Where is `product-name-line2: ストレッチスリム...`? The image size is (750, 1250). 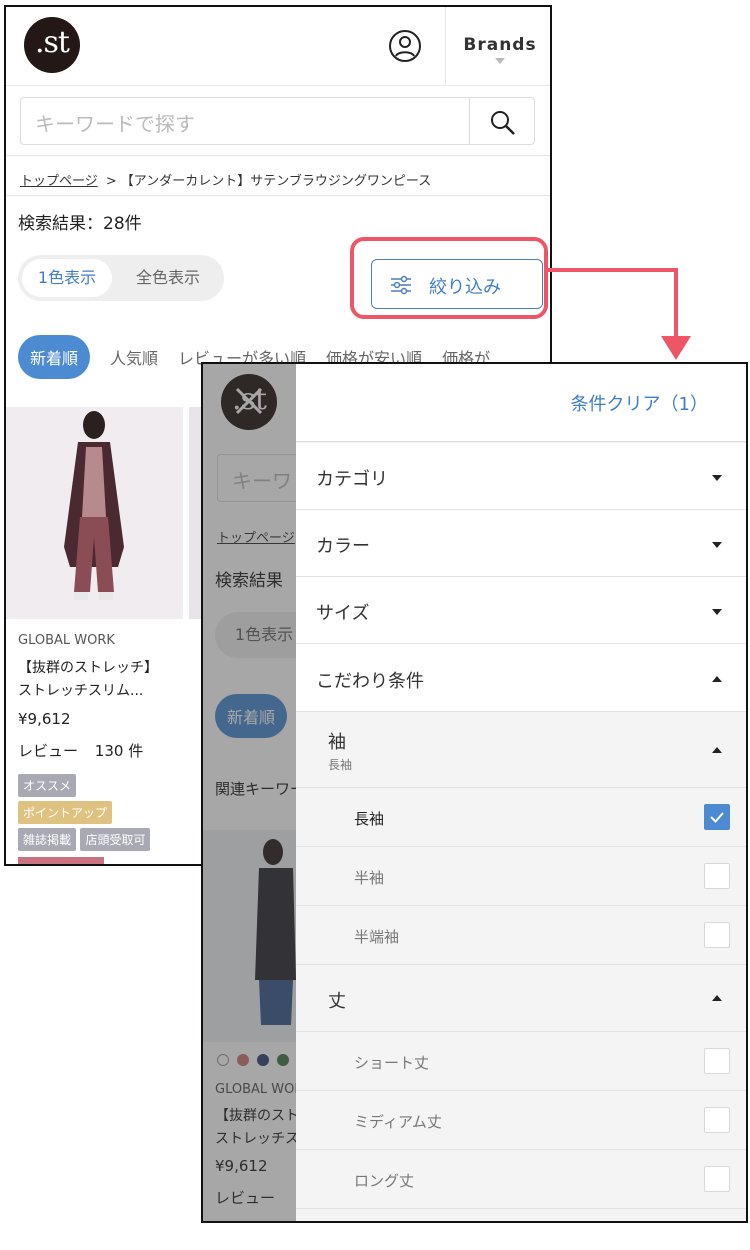 product-name-line2: ストレッチスリム... is located at coordinates (80, 690).